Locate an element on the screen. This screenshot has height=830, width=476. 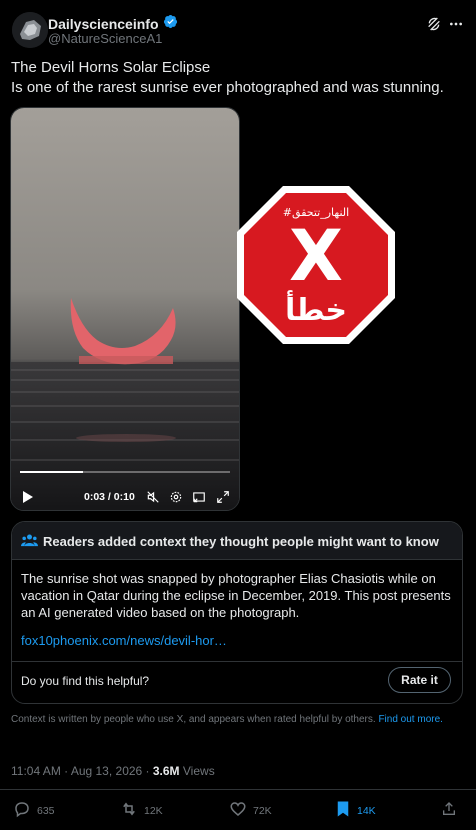
post-meta: 11:04 AM · Aug 13, 2026 · 3.6M Views is located at coordinates (113, 771).